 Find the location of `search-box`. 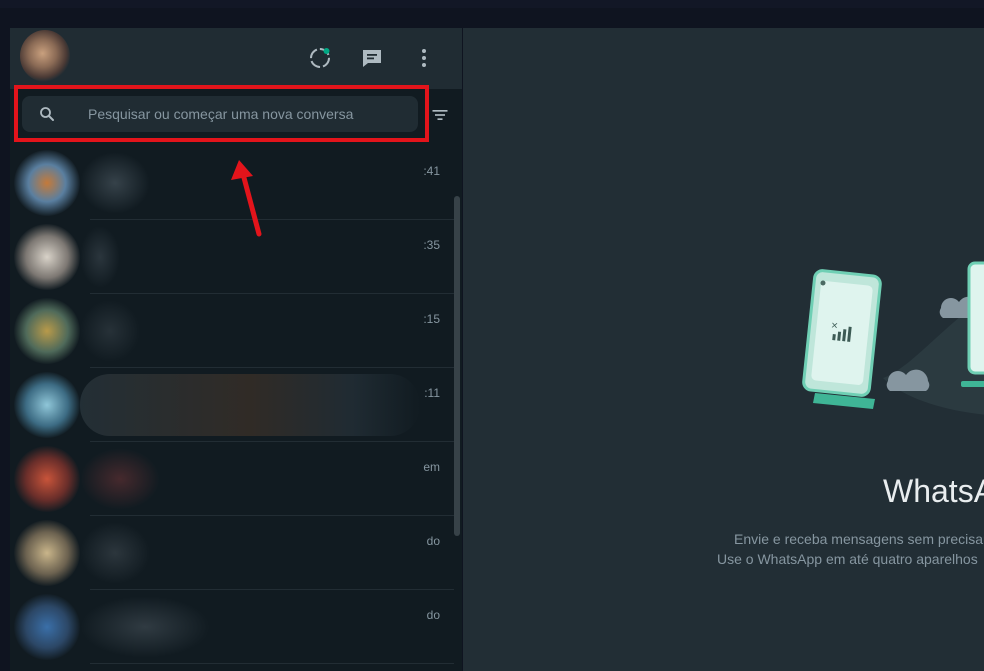

search-box is located at coordinates (220, 114).